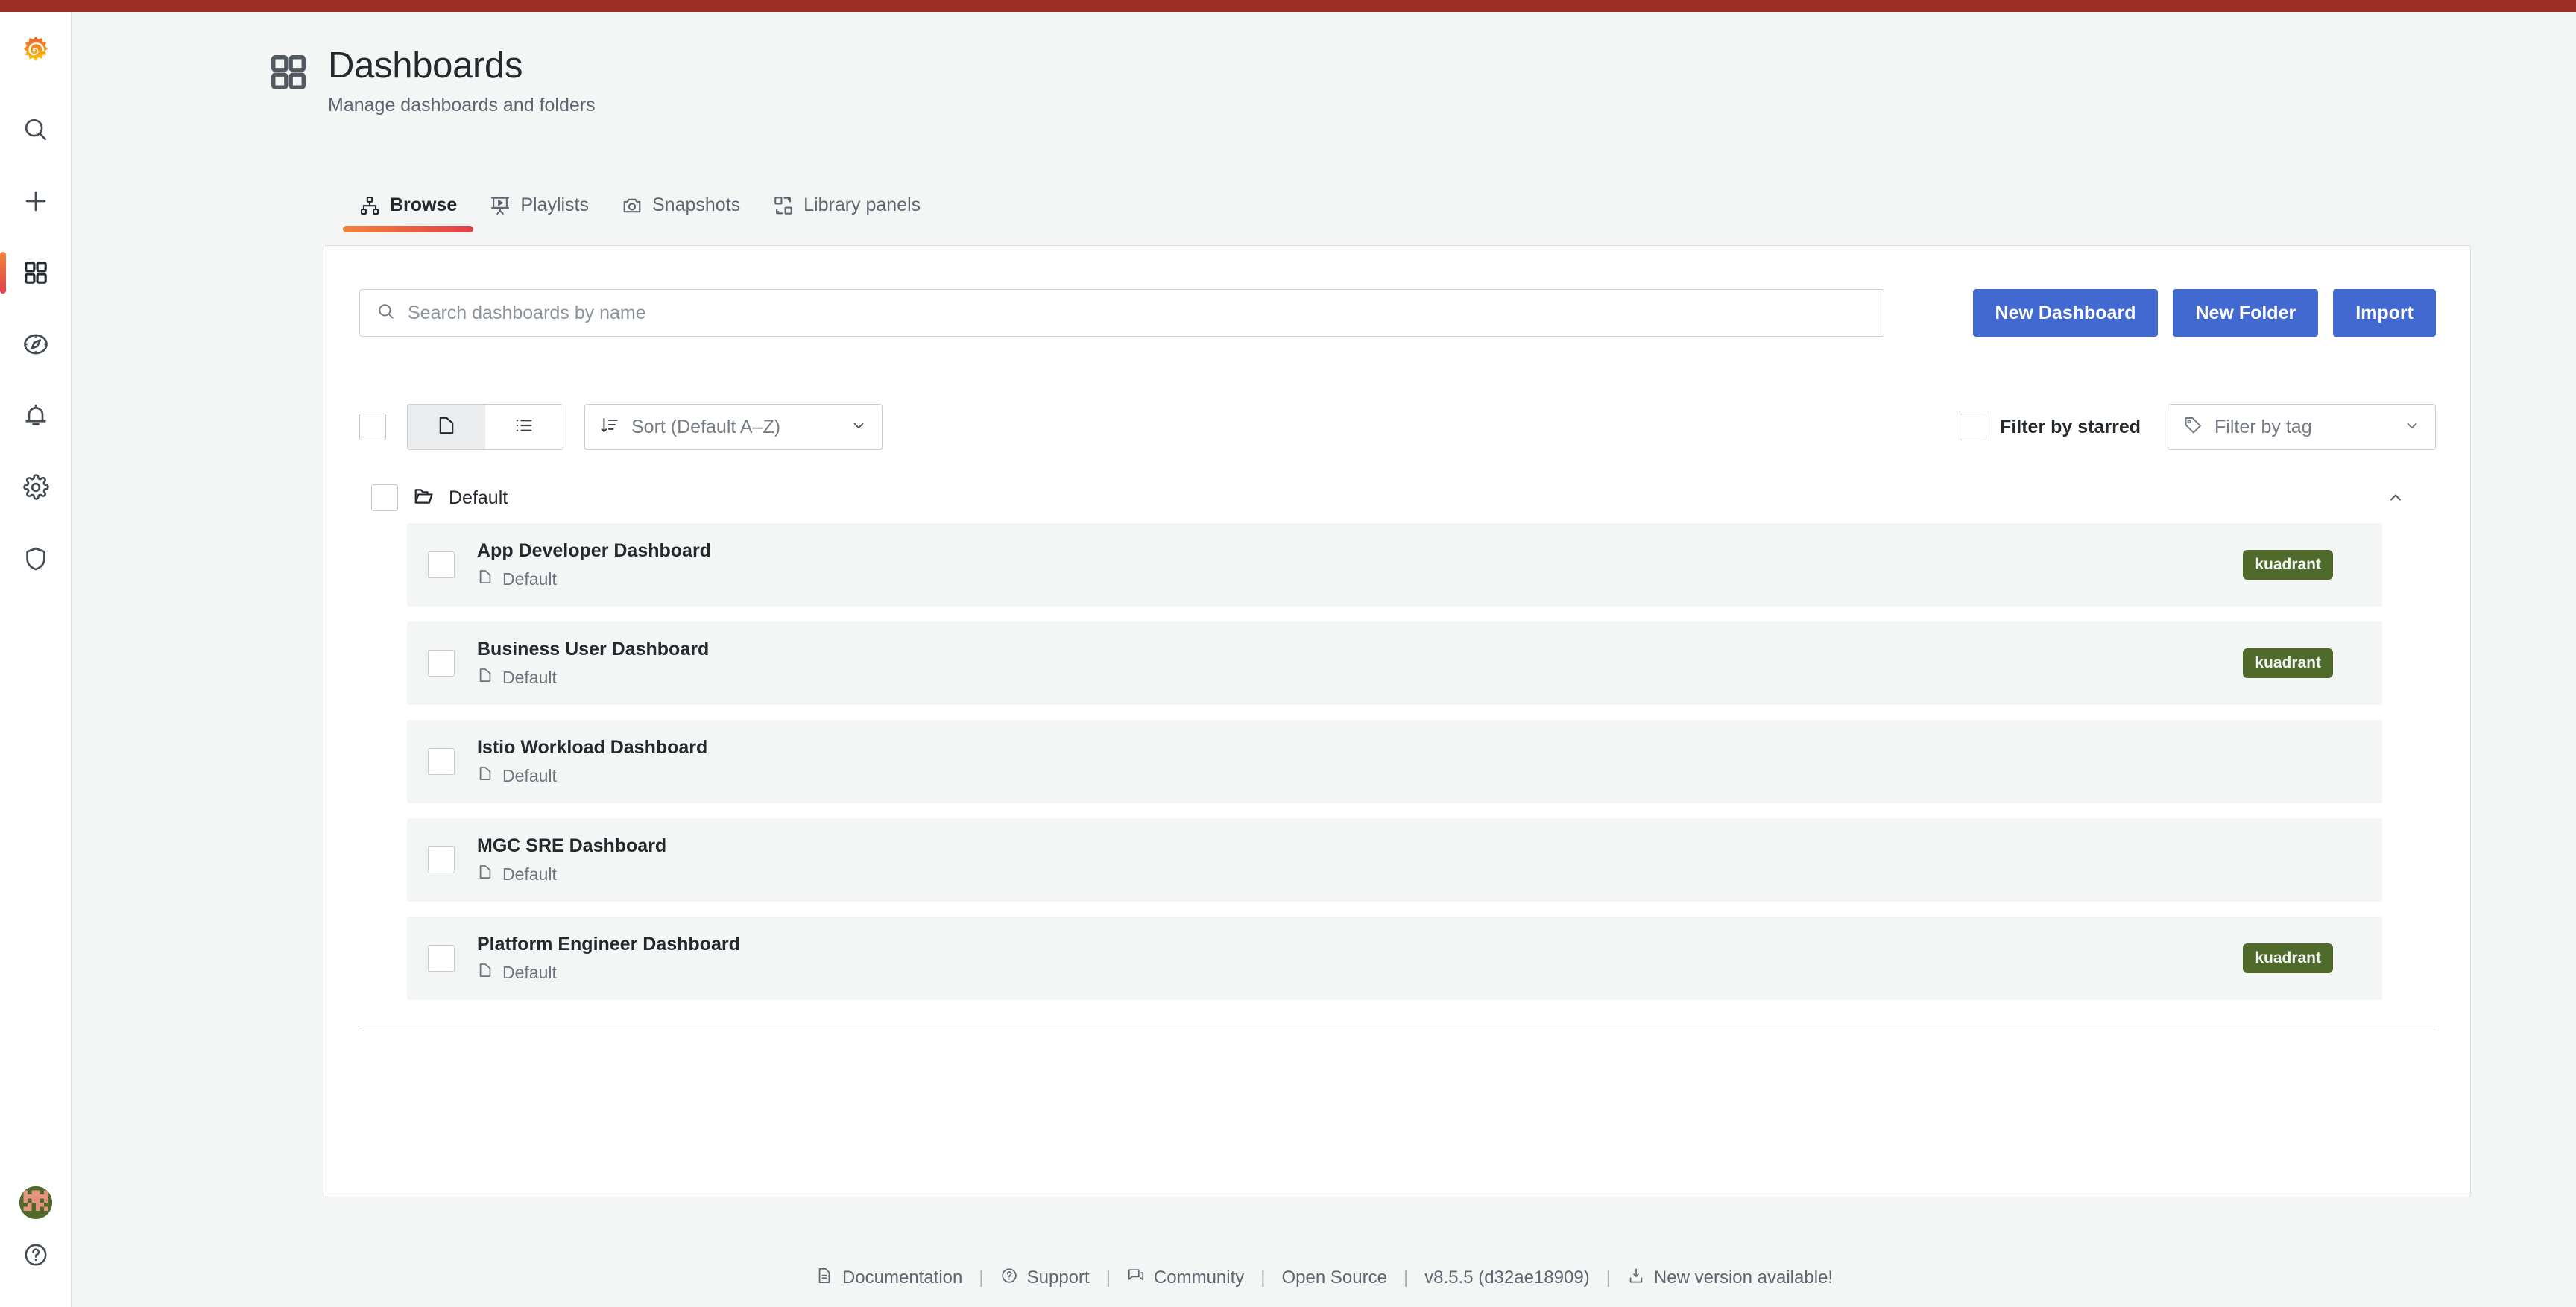 The height and width of the screenshot is (1307, 2576). I want to click on document-info-icon, so click(824, 1278).